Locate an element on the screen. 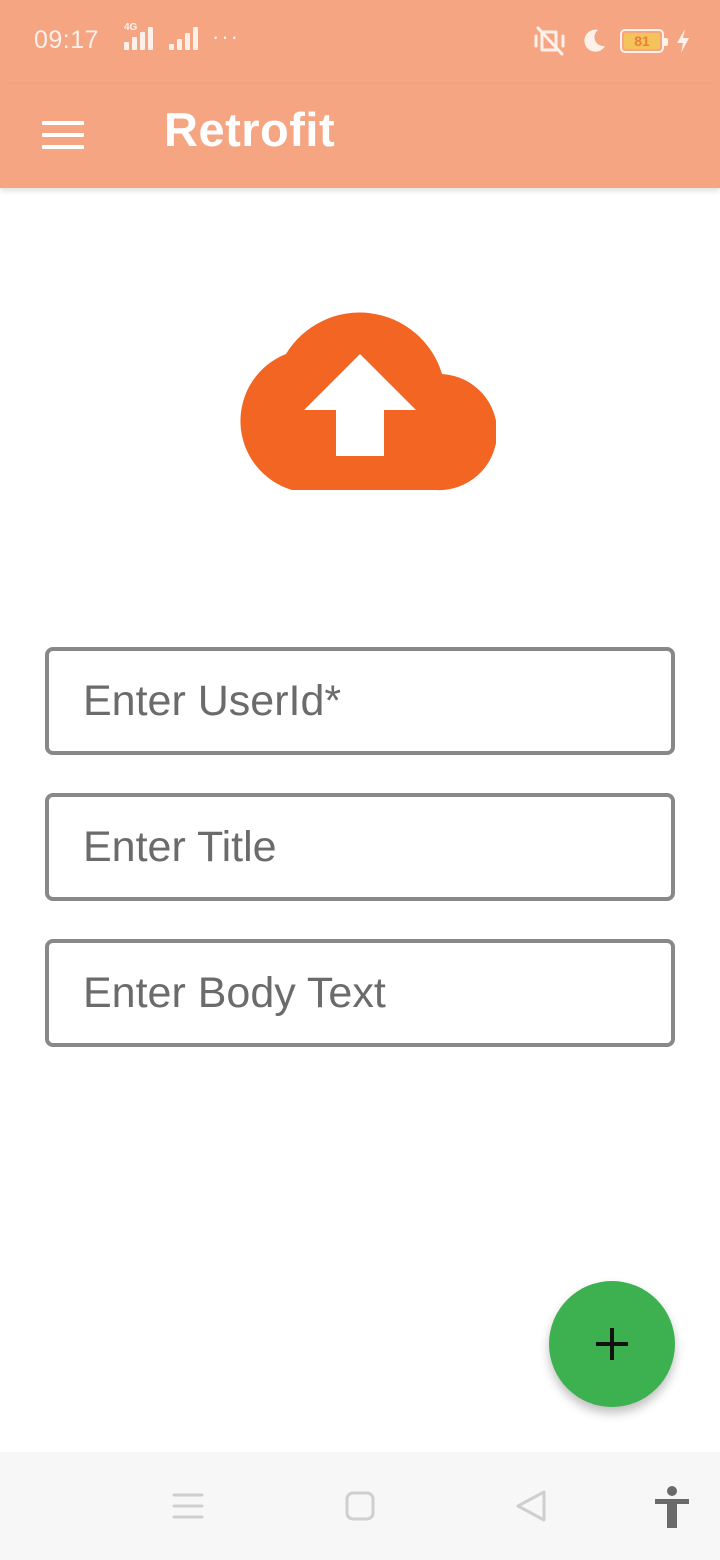  home-icon is located at coordinates (360, 1506).